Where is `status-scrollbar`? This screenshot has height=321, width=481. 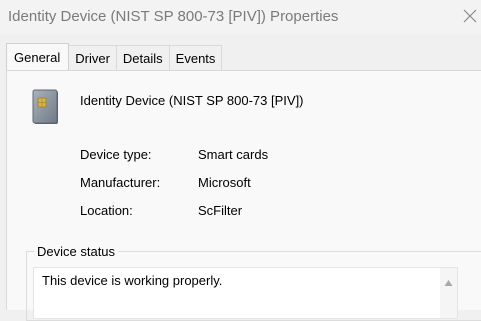 status-scrollbar is located at coordinates (448, 293).